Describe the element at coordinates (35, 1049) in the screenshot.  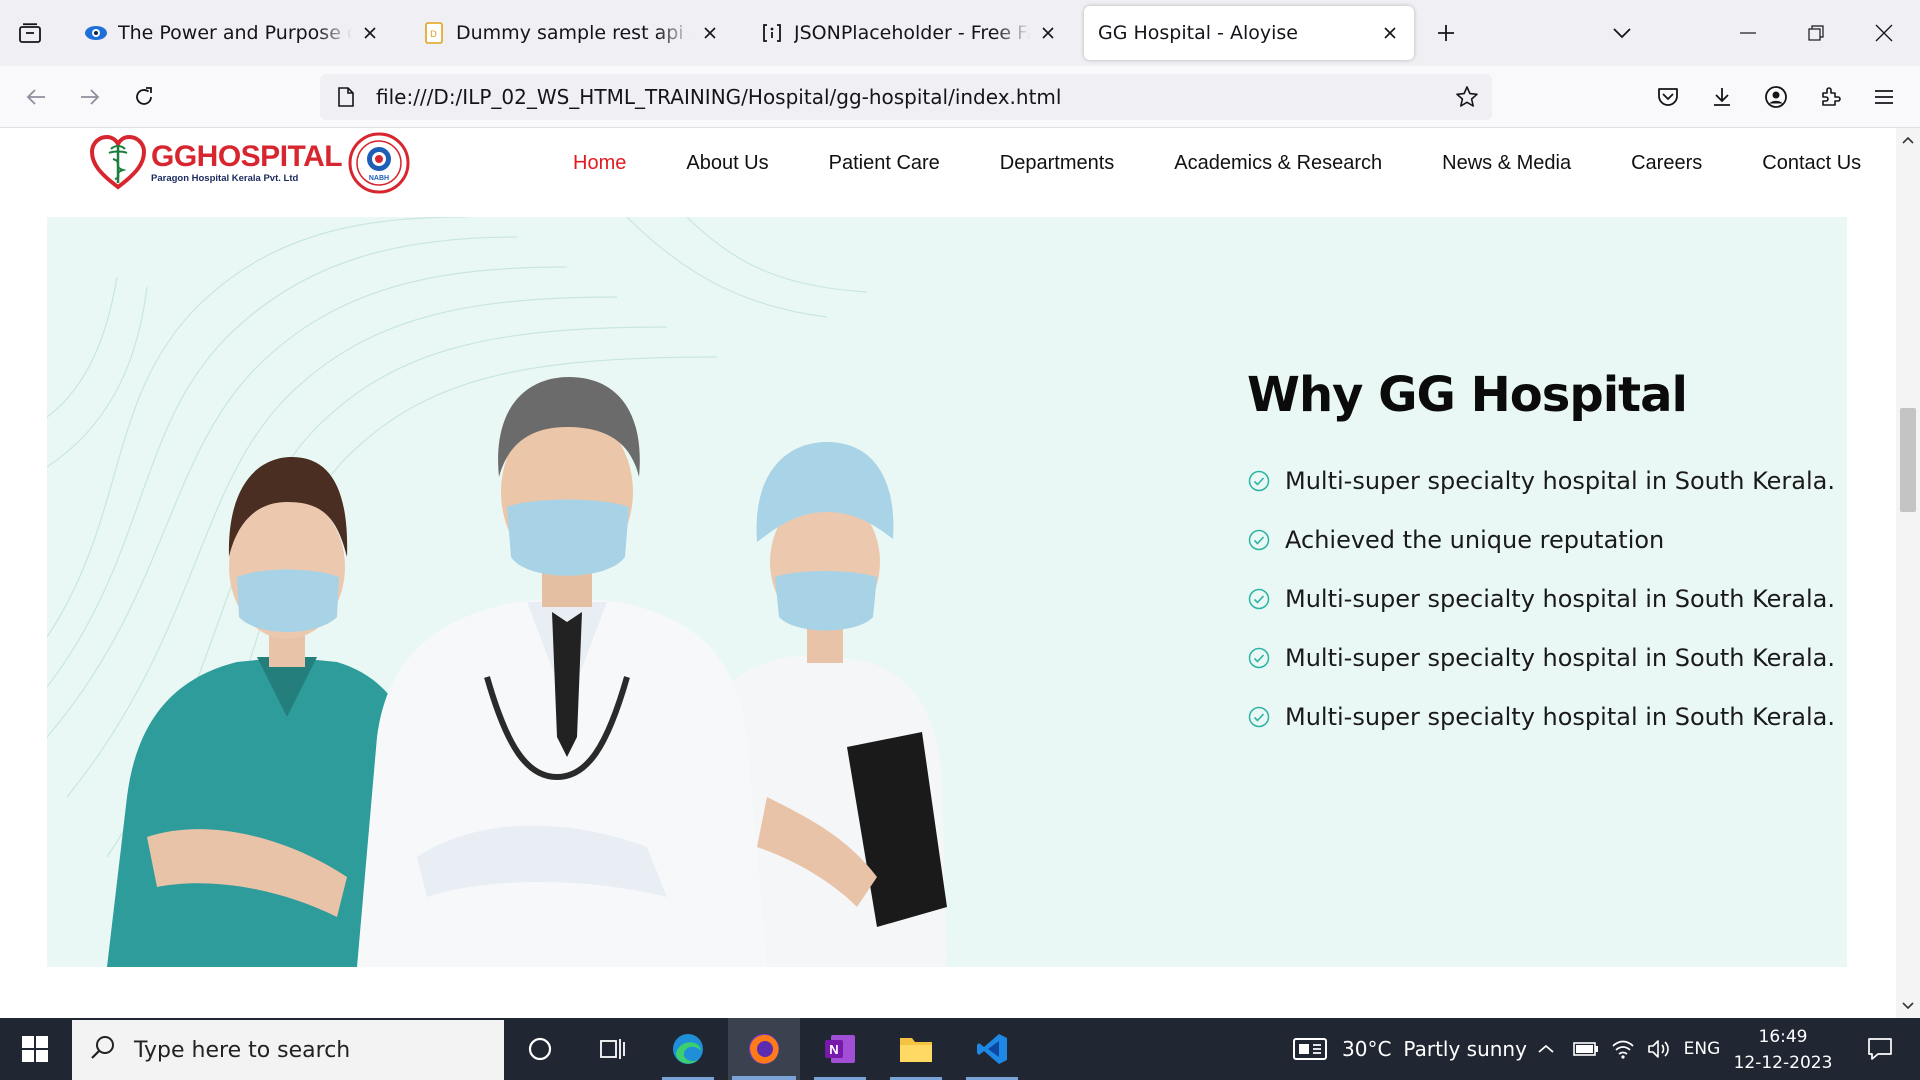
I see `windows-start-icon` at that location.